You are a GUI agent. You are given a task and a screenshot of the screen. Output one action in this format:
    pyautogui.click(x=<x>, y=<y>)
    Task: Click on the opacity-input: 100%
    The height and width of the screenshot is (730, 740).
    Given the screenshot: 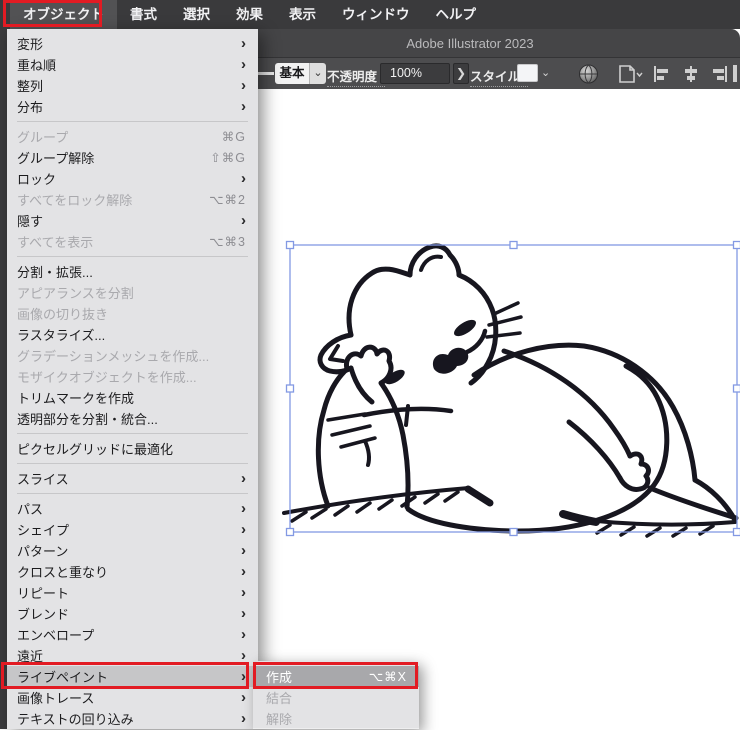 What is the action you would take?
    pyautogui.click(x=415, y=73)
    